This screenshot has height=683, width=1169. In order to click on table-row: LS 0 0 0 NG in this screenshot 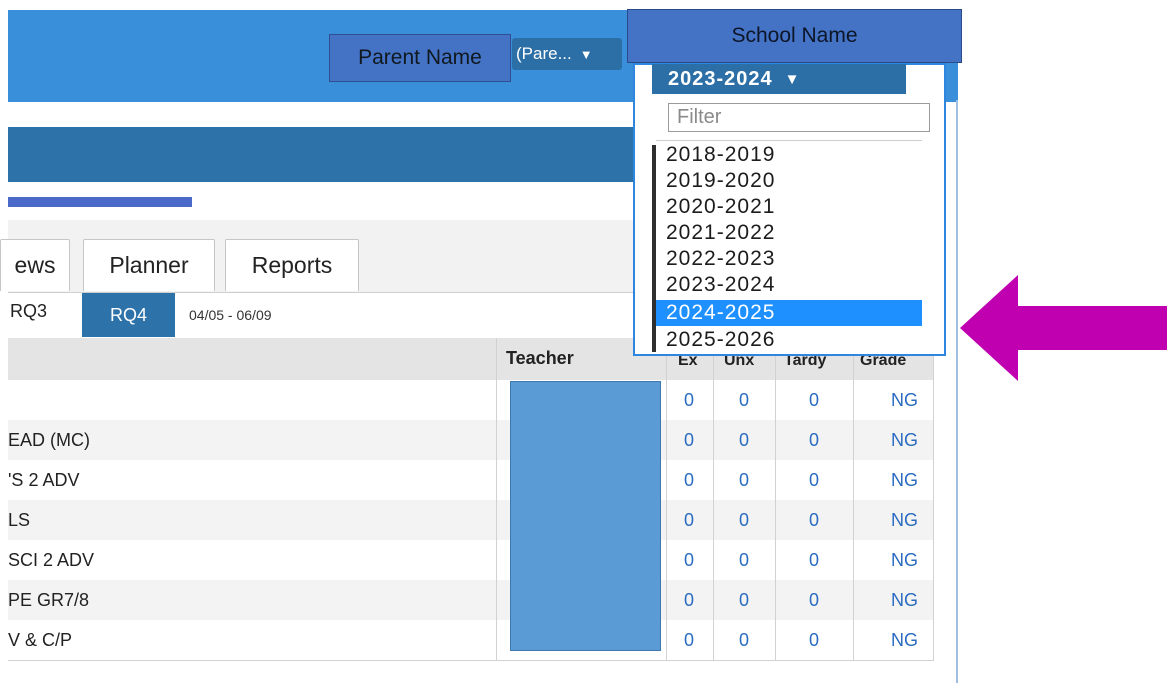, I will do `click(471, 520)`.